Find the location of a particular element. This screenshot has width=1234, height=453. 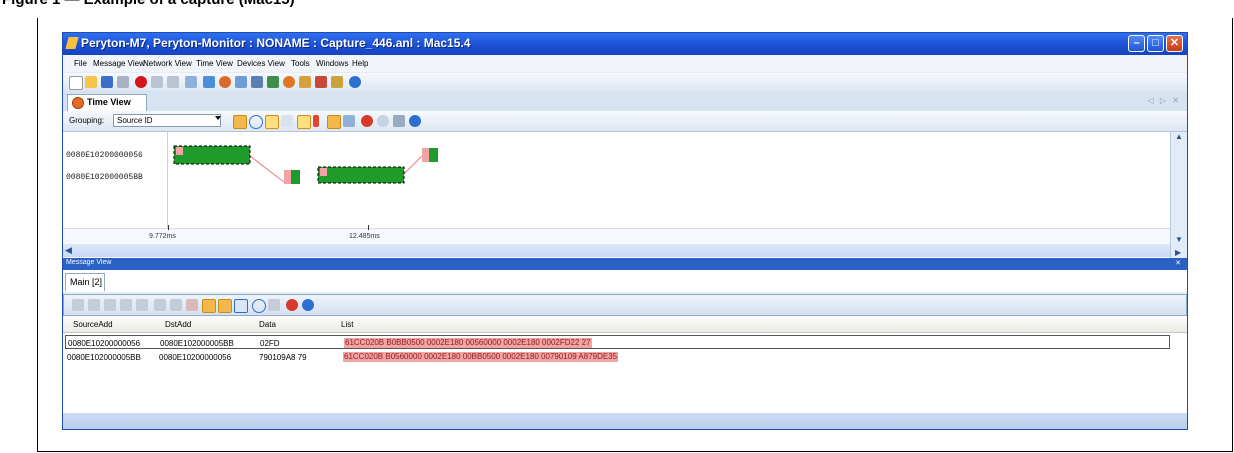

close-doc-icon is located at coordinates (123, 82).